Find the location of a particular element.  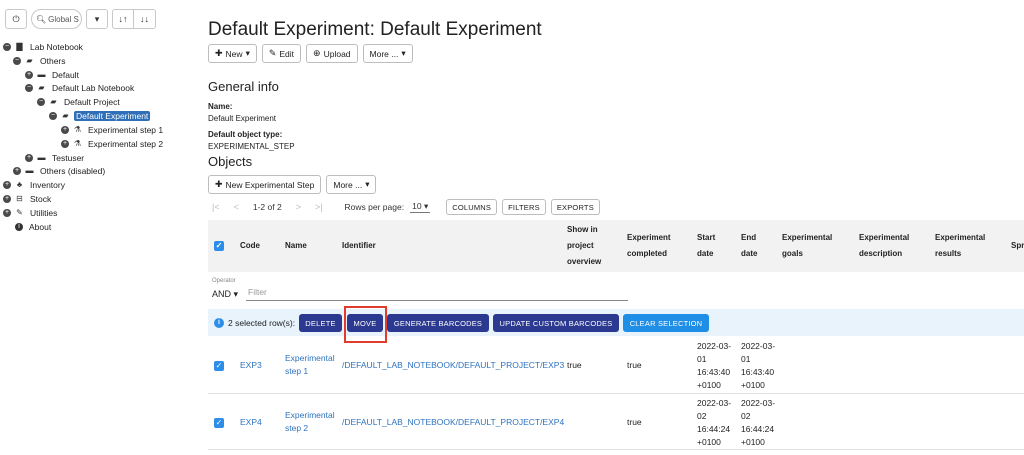

next-page-icon: > is located at coordinates (298, 207).